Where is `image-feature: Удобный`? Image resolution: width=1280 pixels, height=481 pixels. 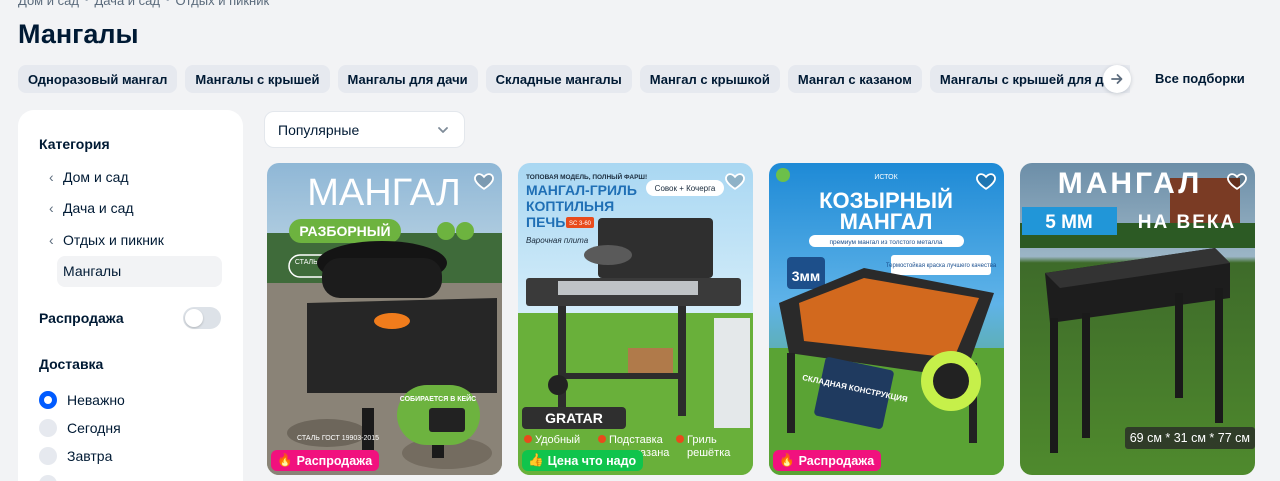 image-feature: Удобный is located at coordinates (557, 440).